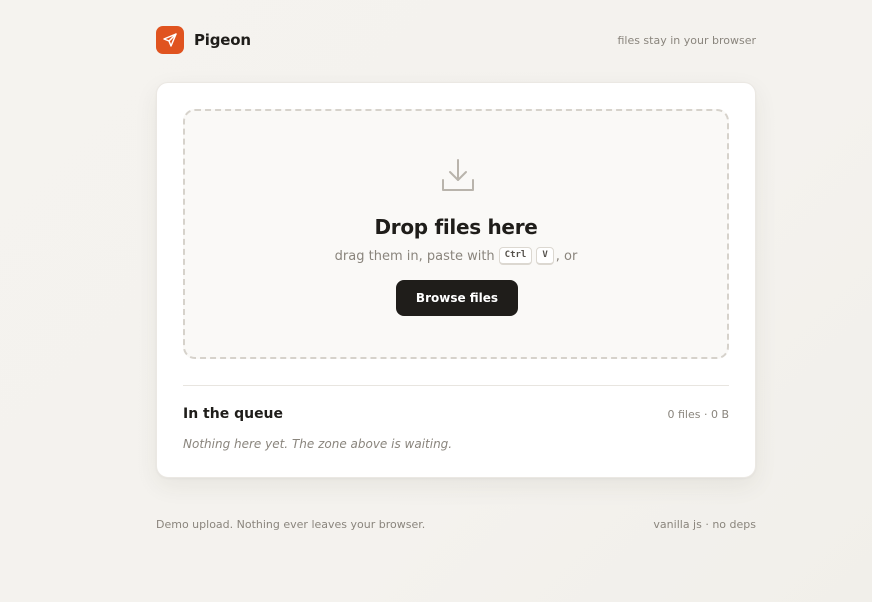 This screenshot has height=602, width=872. Describe the element at coordinates (233, 414) in the screenshot. I see `queue-title: In the queue` at that location.